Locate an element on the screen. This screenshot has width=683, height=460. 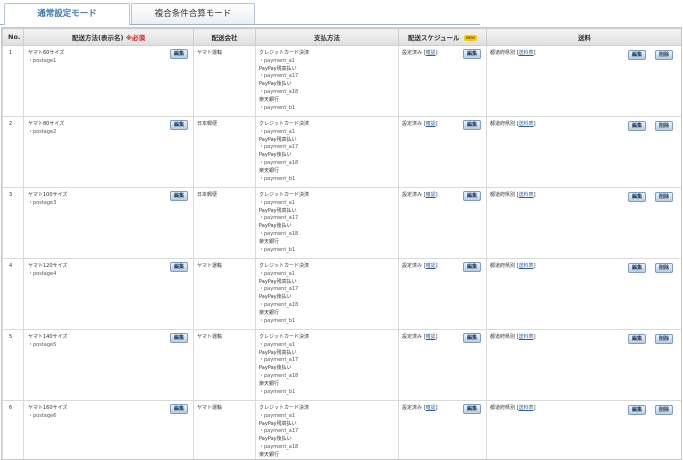
method-cell: ヤマト160サイズ ・postage6 編集 is located at coordinates (108, 429).